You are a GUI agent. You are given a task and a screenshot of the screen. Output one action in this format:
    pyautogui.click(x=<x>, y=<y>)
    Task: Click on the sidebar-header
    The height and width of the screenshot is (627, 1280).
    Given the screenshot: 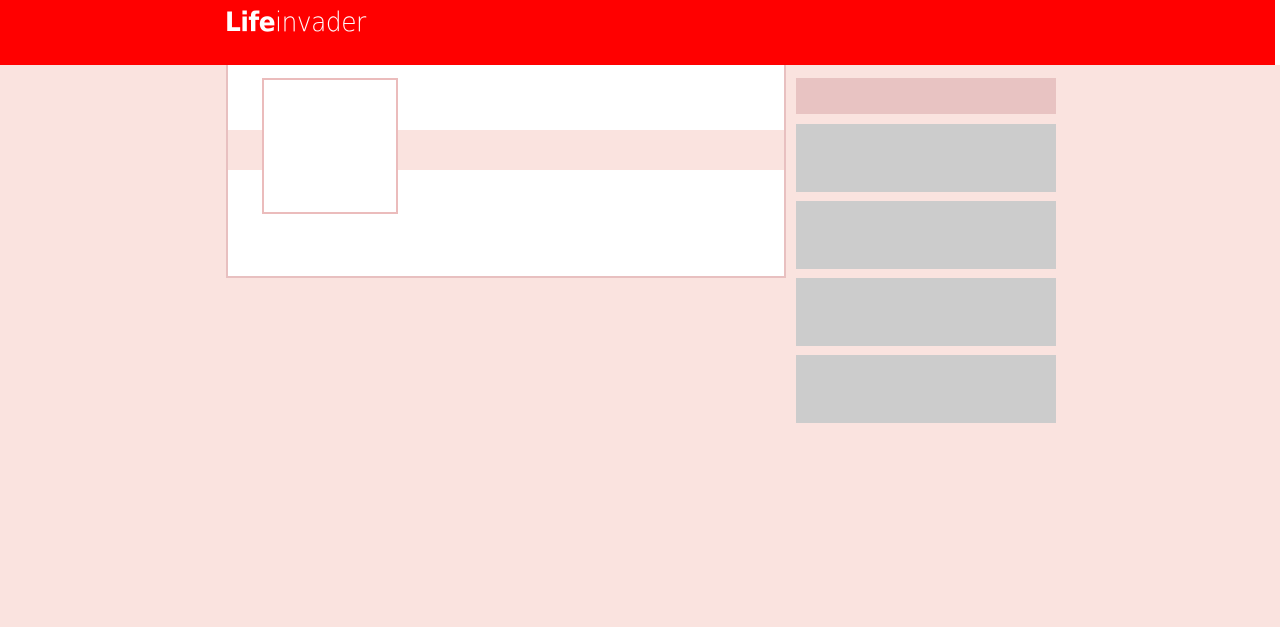 What is the action you would take?
    pyautogui.click(x=926, y=96)
    